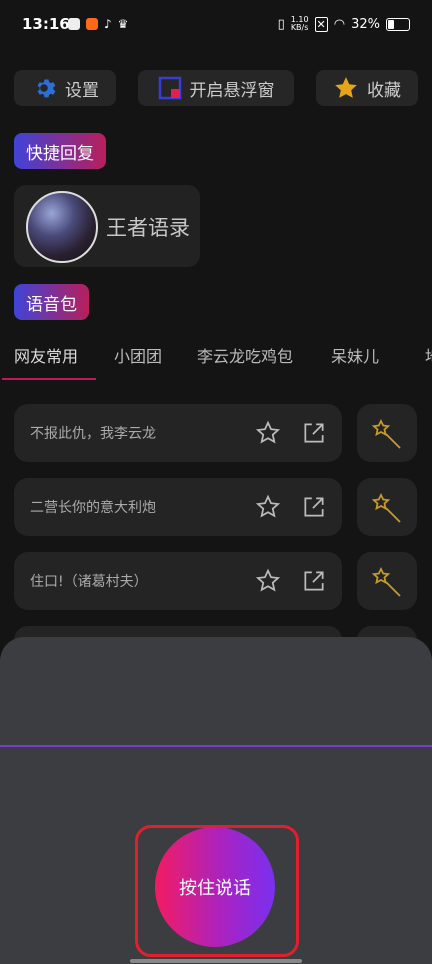  What do you see at coordinates (62, 227) in the screenshot?
I see `avatar` at bounding box center [62, 227].